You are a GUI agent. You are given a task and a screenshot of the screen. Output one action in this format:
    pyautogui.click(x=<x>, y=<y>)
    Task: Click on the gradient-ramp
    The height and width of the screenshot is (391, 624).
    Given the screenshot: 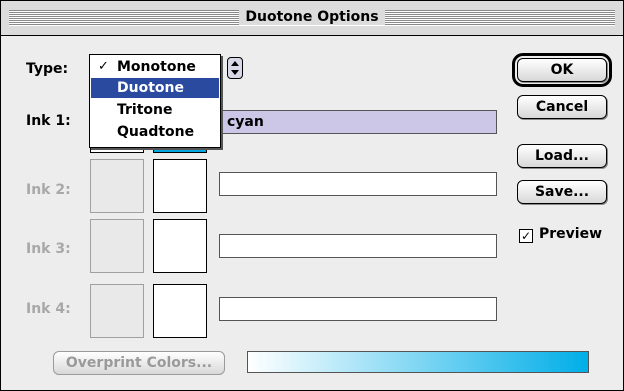 What is the action you would take?
    pyautogui.click(x=418, y=362)
    